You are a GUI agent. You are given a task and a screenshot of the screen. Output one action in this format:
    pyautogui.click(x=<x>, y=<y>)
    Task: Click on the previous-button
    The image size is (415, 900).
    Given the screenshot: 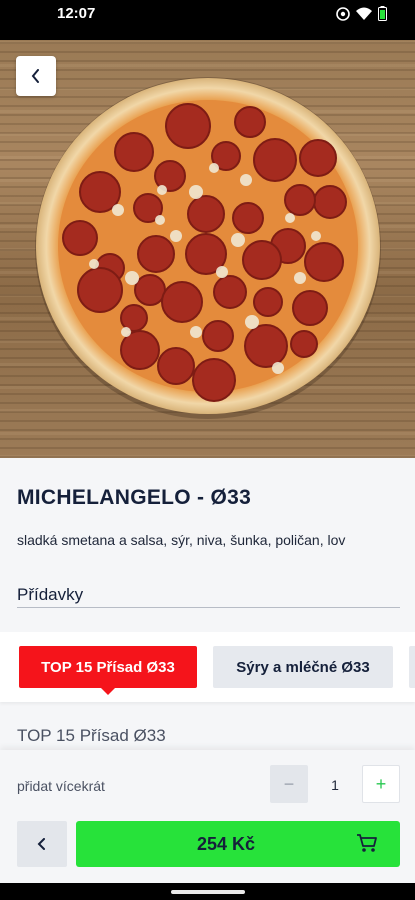 What is the action you would take?
    pyautogui.click(x=42, y=844)
    